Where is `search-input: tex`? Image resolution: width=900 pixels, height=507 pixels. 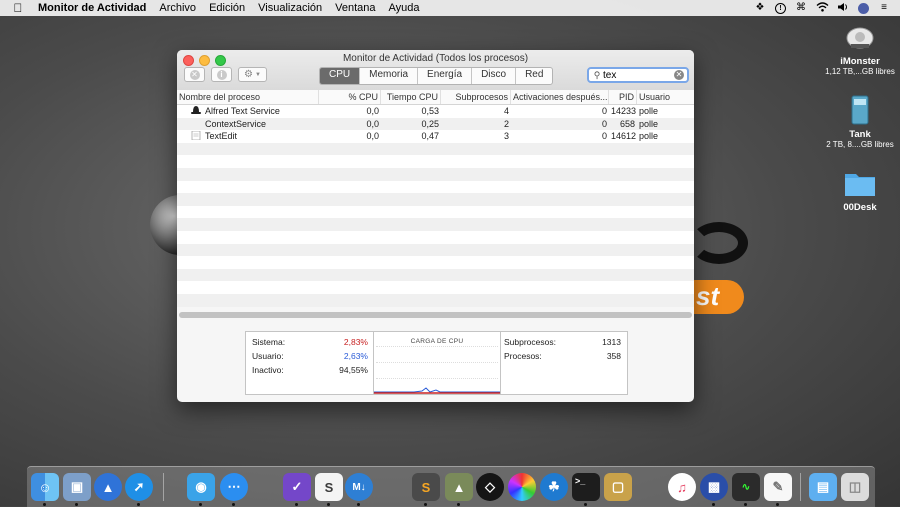 search-input: tex is located at coordinates (638, 75).